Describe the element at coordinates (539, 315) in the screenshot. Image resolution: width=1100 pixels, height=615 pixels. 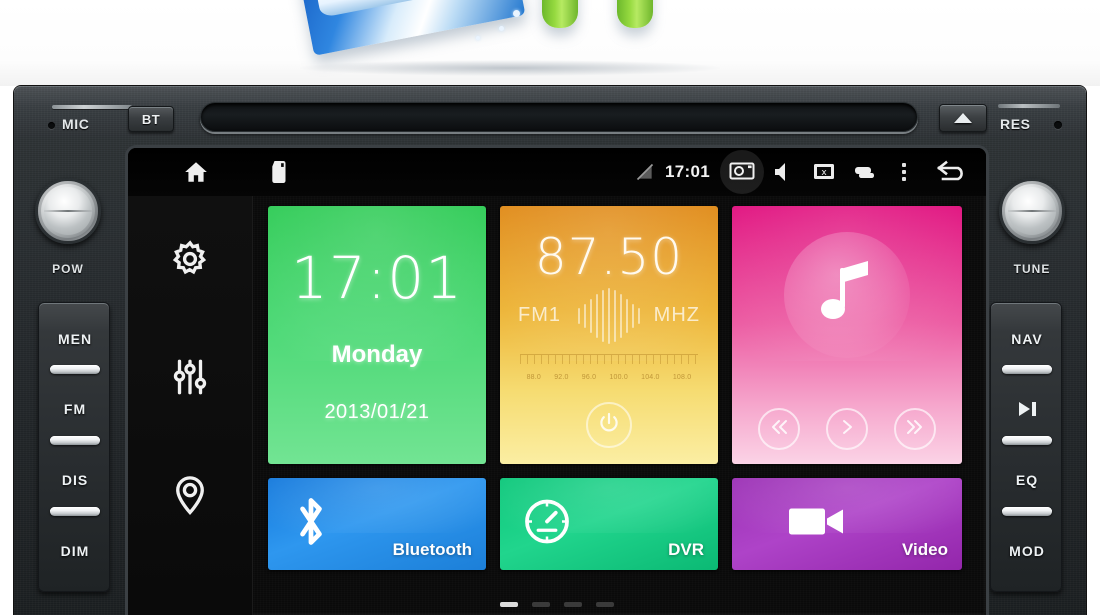
I see `radio-tile-band: FM1` at that location.